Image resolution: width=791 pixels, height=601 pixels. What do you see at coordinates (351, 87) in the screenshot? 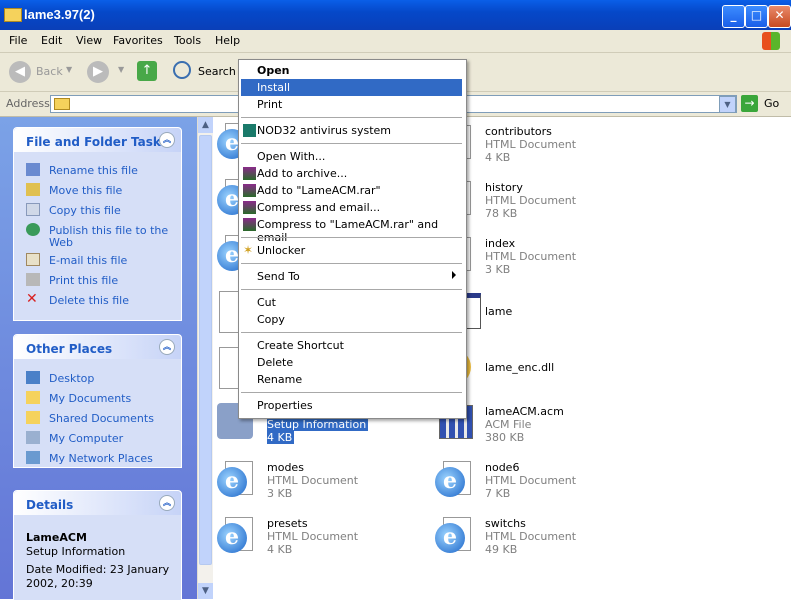
I see `menu-item-install: Install` at bounding box center [351, 87].